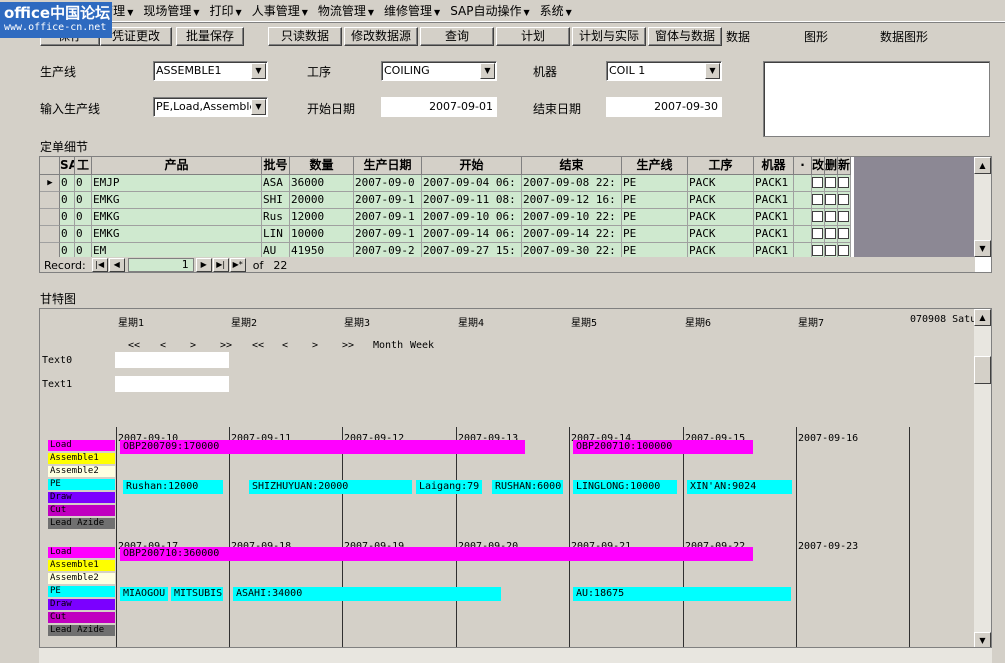 The height and width of the screenshot is (663, 1005). What do you see at coordinates (721, 166) in the screenshot?
I see `col-header: 工序` at bounding box center [721, 166].